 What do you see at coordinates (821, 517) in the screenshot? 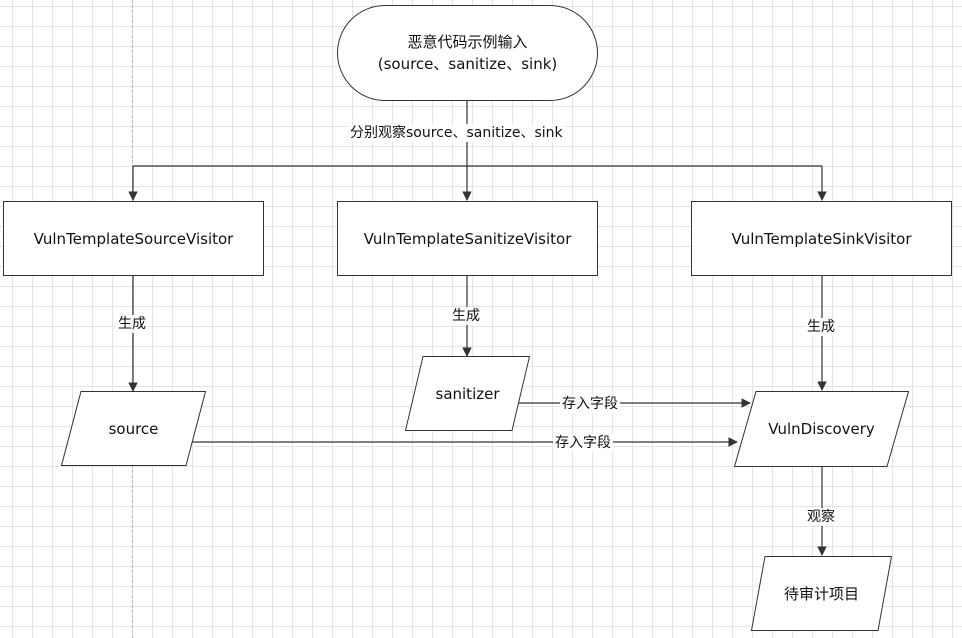
I see `observe-label: 观察` at bounding box center [821, 517].